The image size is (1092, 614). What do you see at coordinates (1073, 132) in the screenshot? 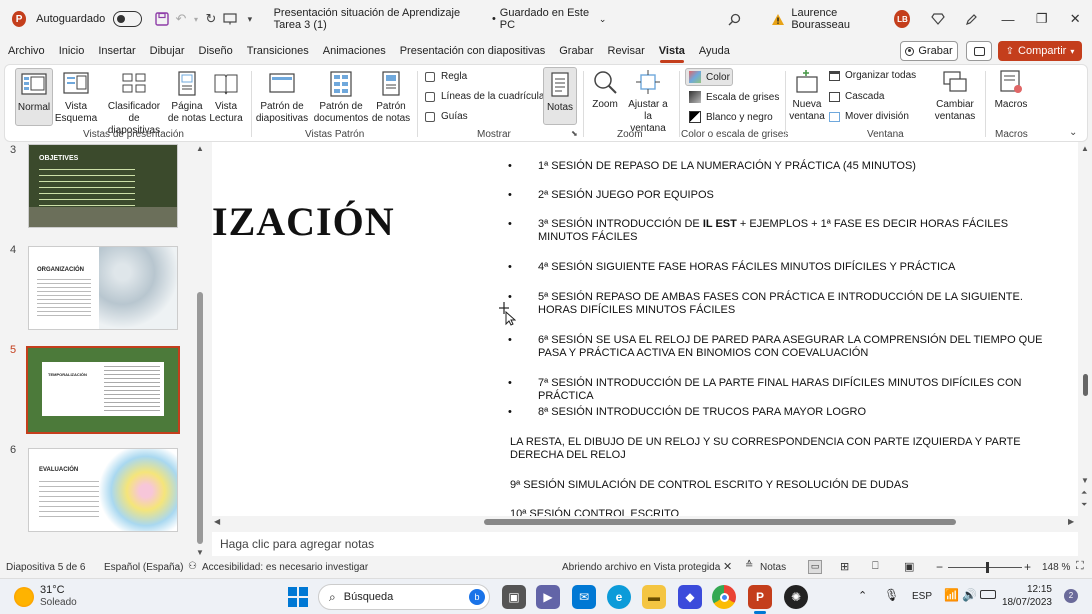
I see `collapse-ribbon-icon: ⌄` at bounding box center [1073, 132].